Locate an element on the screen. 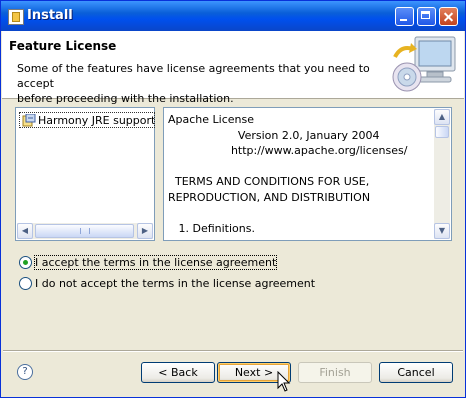 The image size is (466, 398). page-description-line-2: before proceeding with the installation. is located at coordinates (125, 98).